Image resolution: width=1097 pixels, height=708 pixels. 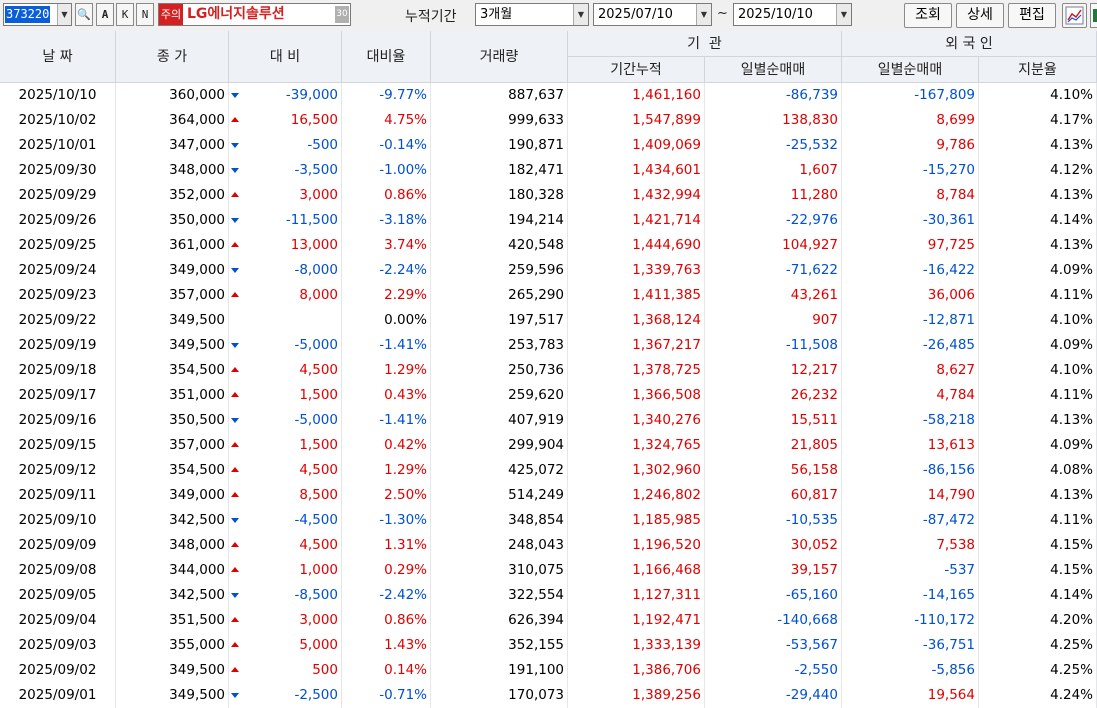 What do you see at coordinates (172, 595) in the screenshot?
I see `cell-close: 342,500` at bounding box center [172, 595].